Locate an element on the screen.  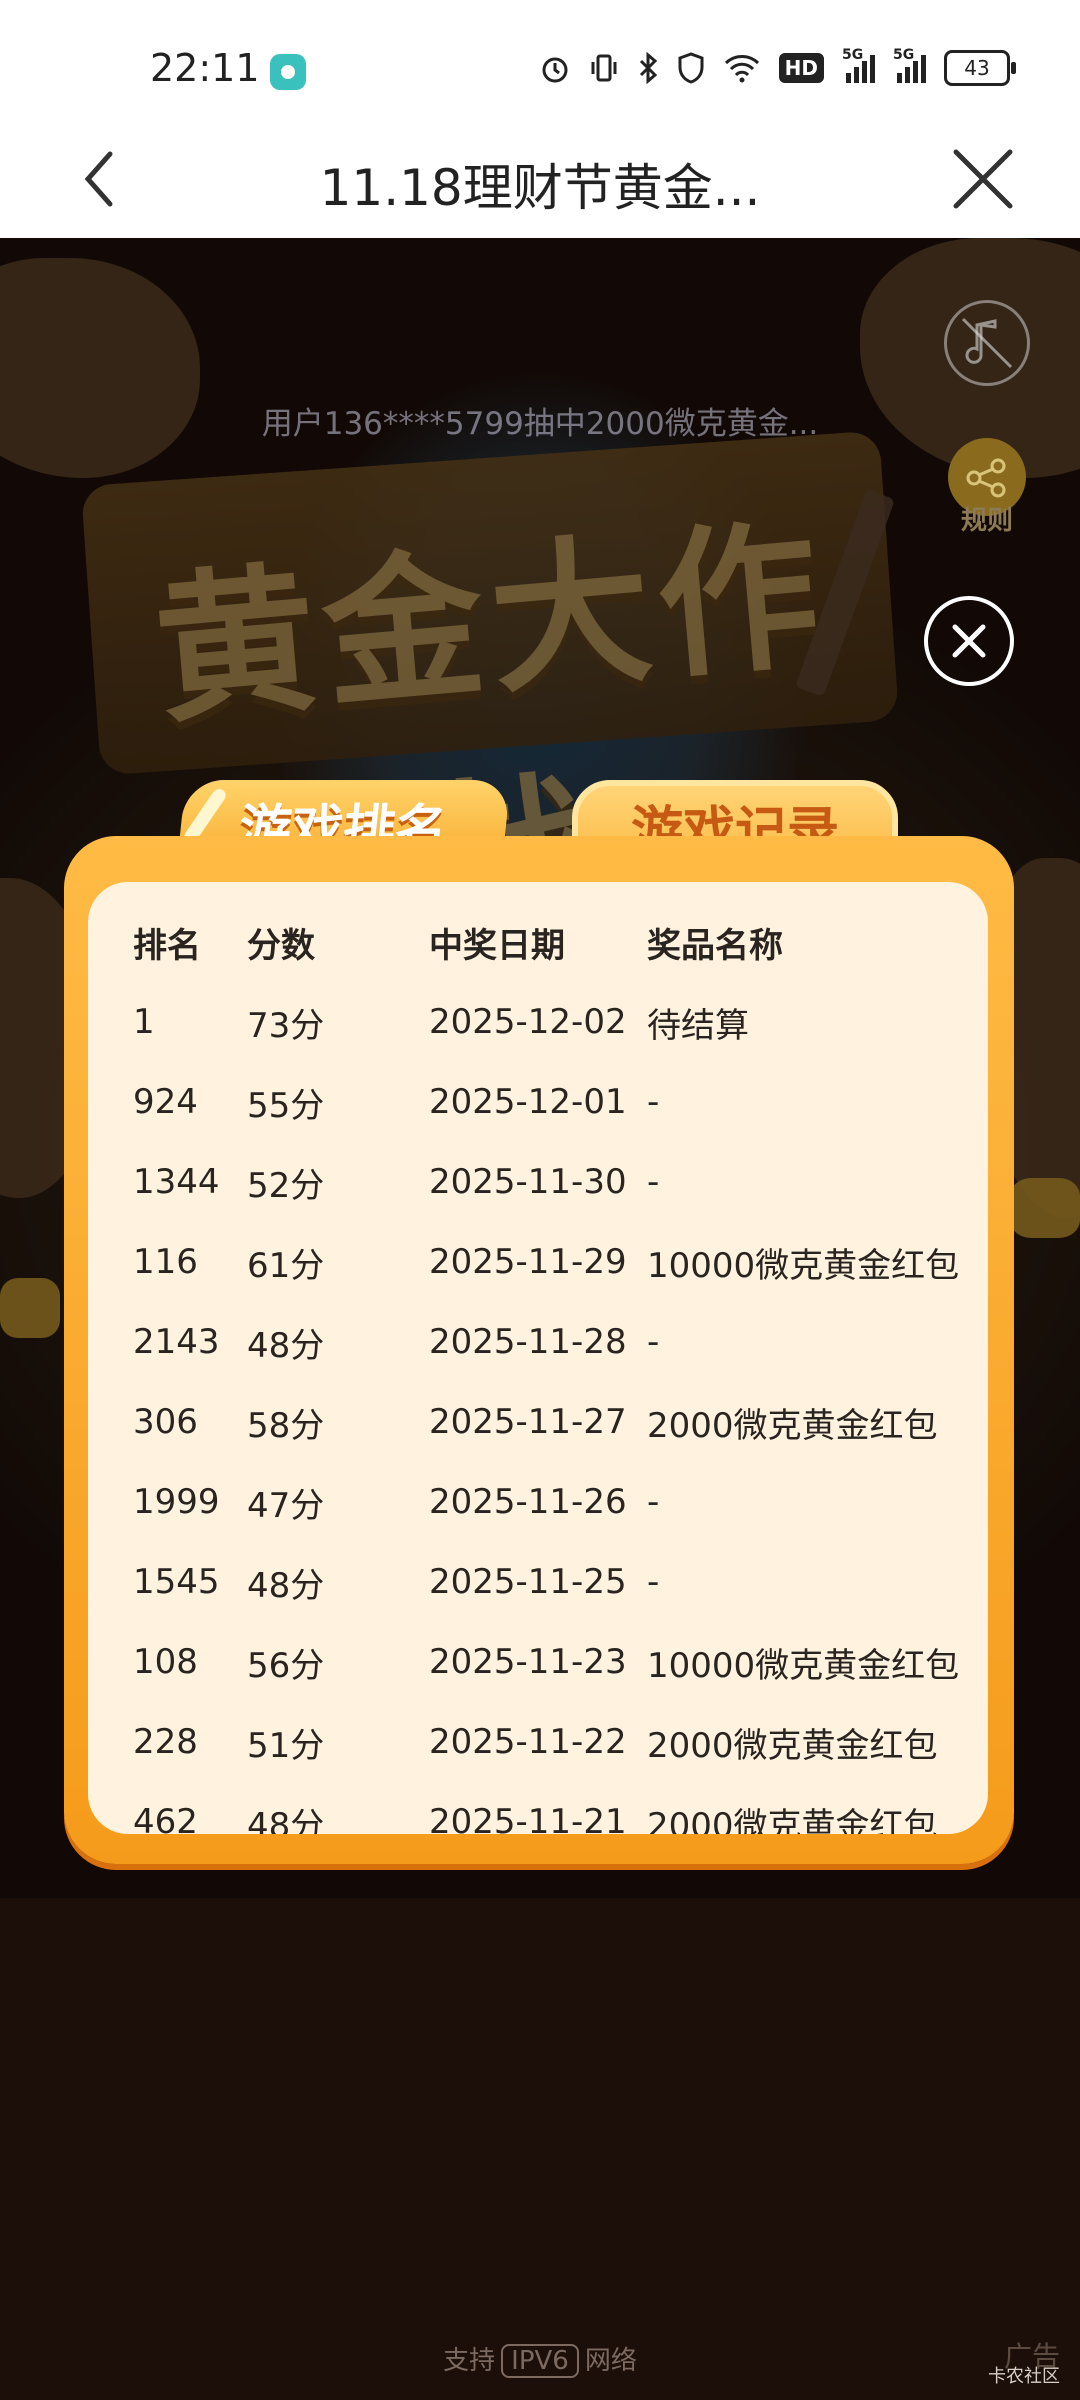
cell-date: 2025-11-23 is located at coordinates (528, 1662).